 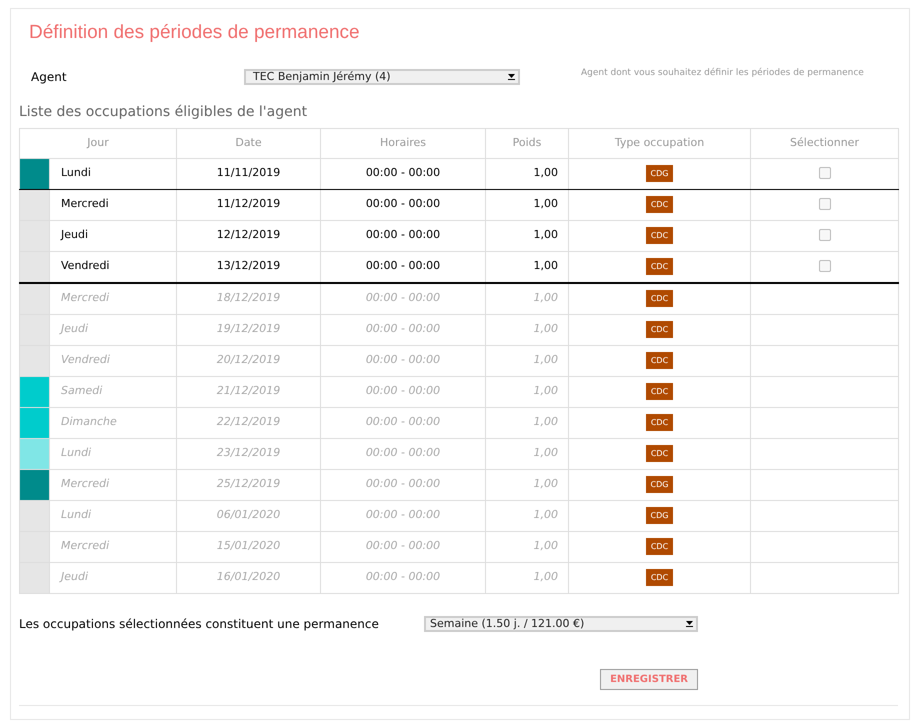 What do you see at coordinates (403, 142) in the screenshot?
I see `column-header: Horaires` at bounding box center [403, 142].